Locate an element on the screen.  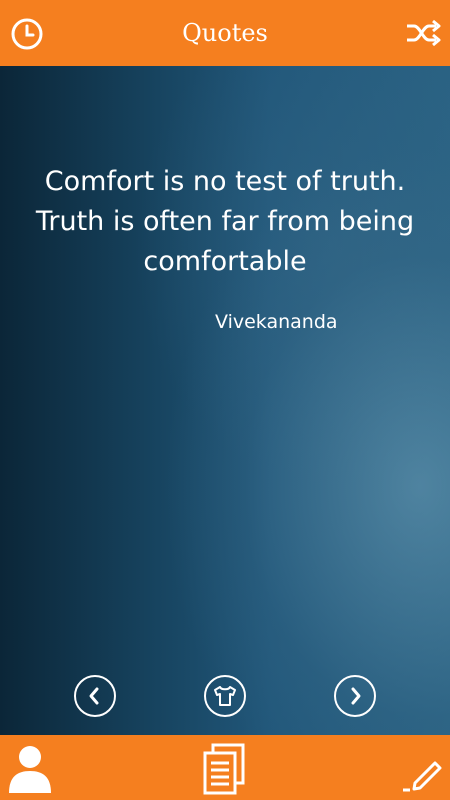
clock-icon is located at coordinates (27, 34).